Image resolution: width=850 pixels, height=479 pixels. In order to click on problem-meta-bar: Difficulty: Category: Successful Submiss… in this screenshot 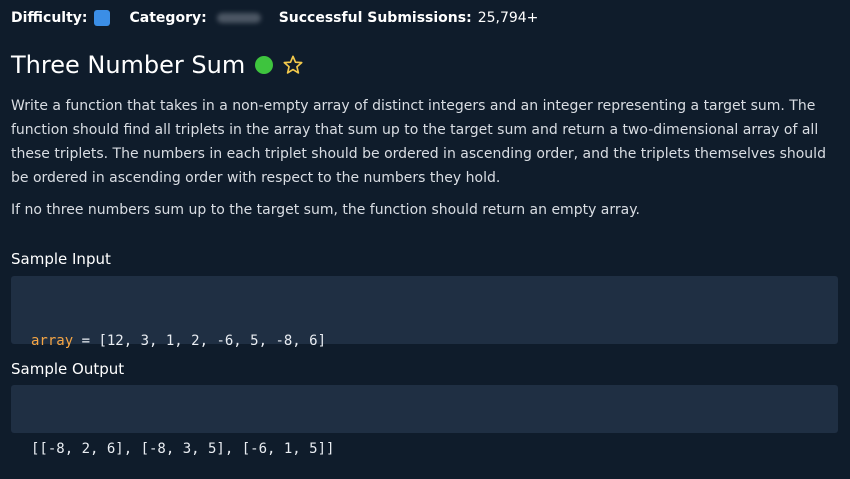, I will do `click(274, 18)`.